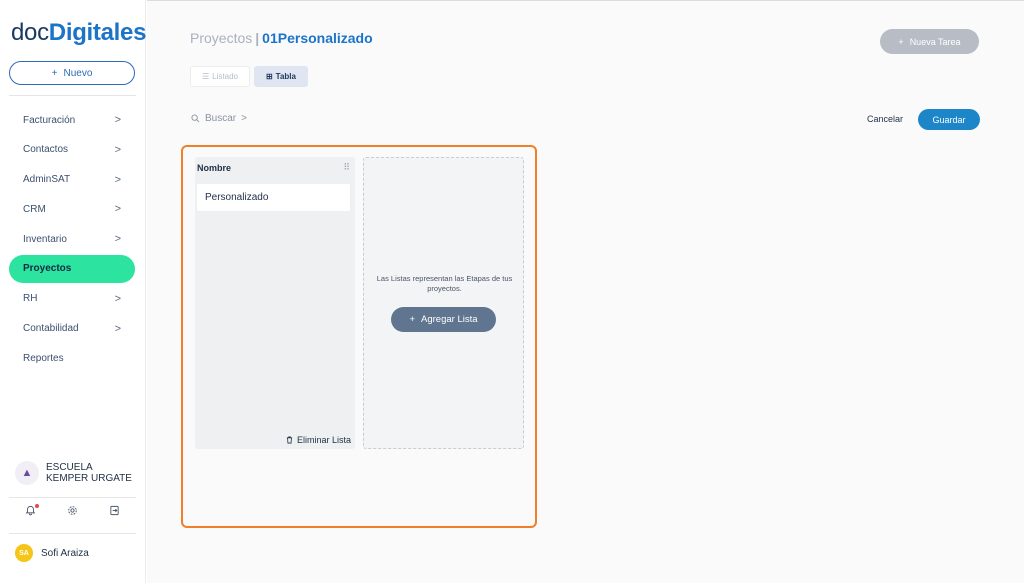  Describe the element at coordinates (72, 209) in the screenshot. I see `sidebar-item-crm: CRM >` at that location.